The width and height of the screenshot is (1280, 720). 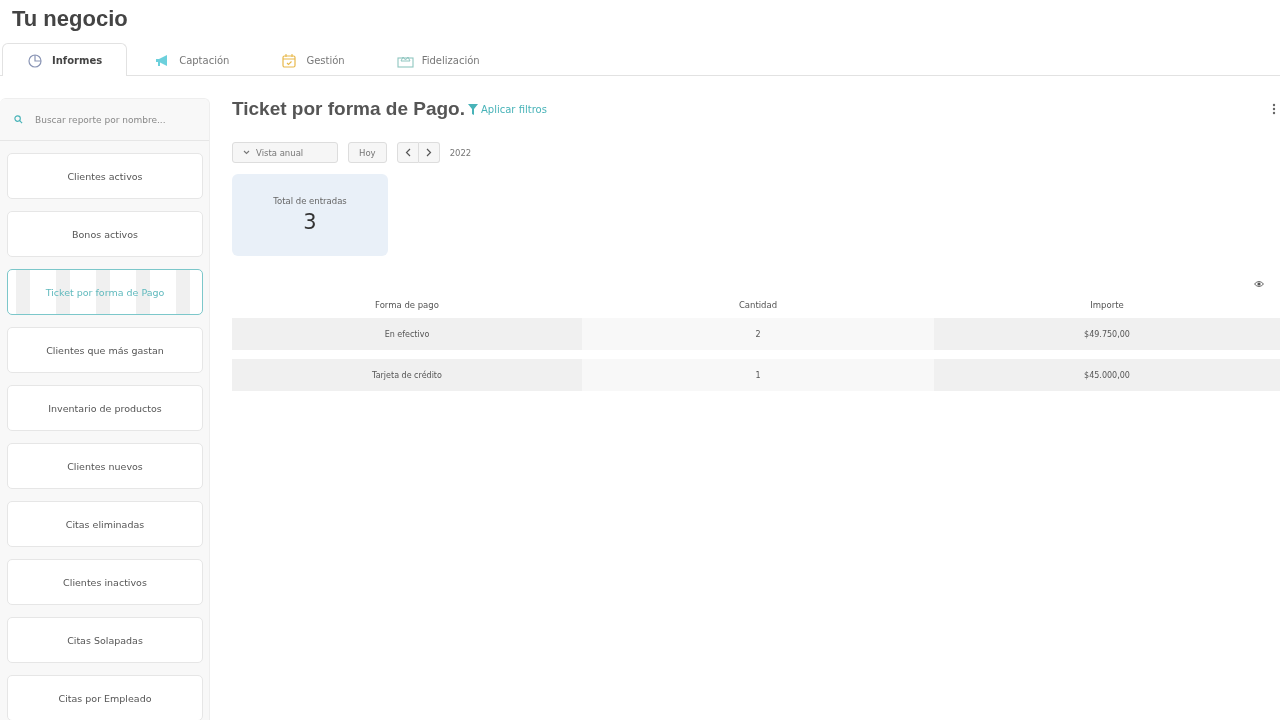 I want to click on report-item: Clientes nuevos, so click(x=105, y=466).